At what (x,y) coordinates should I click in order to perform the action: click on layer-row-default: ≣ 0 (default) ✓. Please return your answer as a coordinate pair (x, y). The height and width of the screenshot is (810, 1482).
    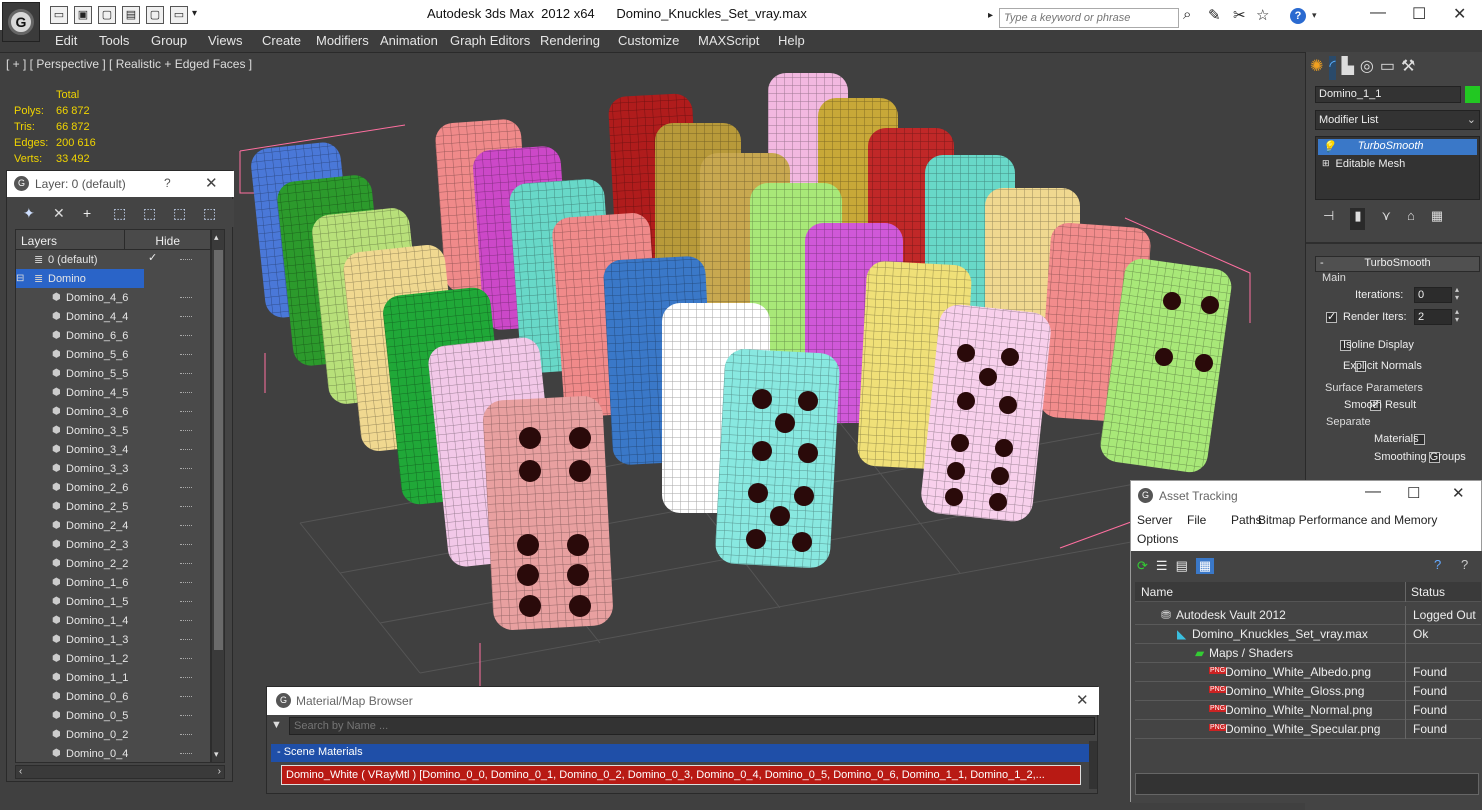
    Looking at the image, I should click on (113, 259).